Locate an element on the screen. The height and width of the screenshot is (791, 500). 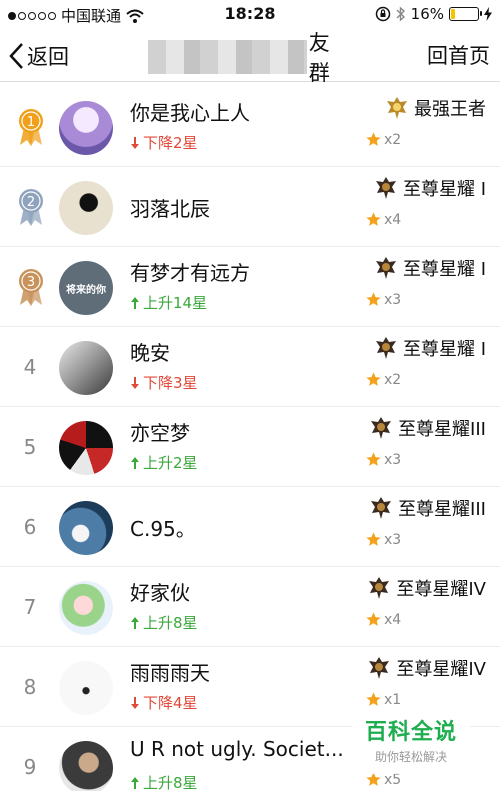
star-change-text: 下降4星 is located at coordinates (170, 703).